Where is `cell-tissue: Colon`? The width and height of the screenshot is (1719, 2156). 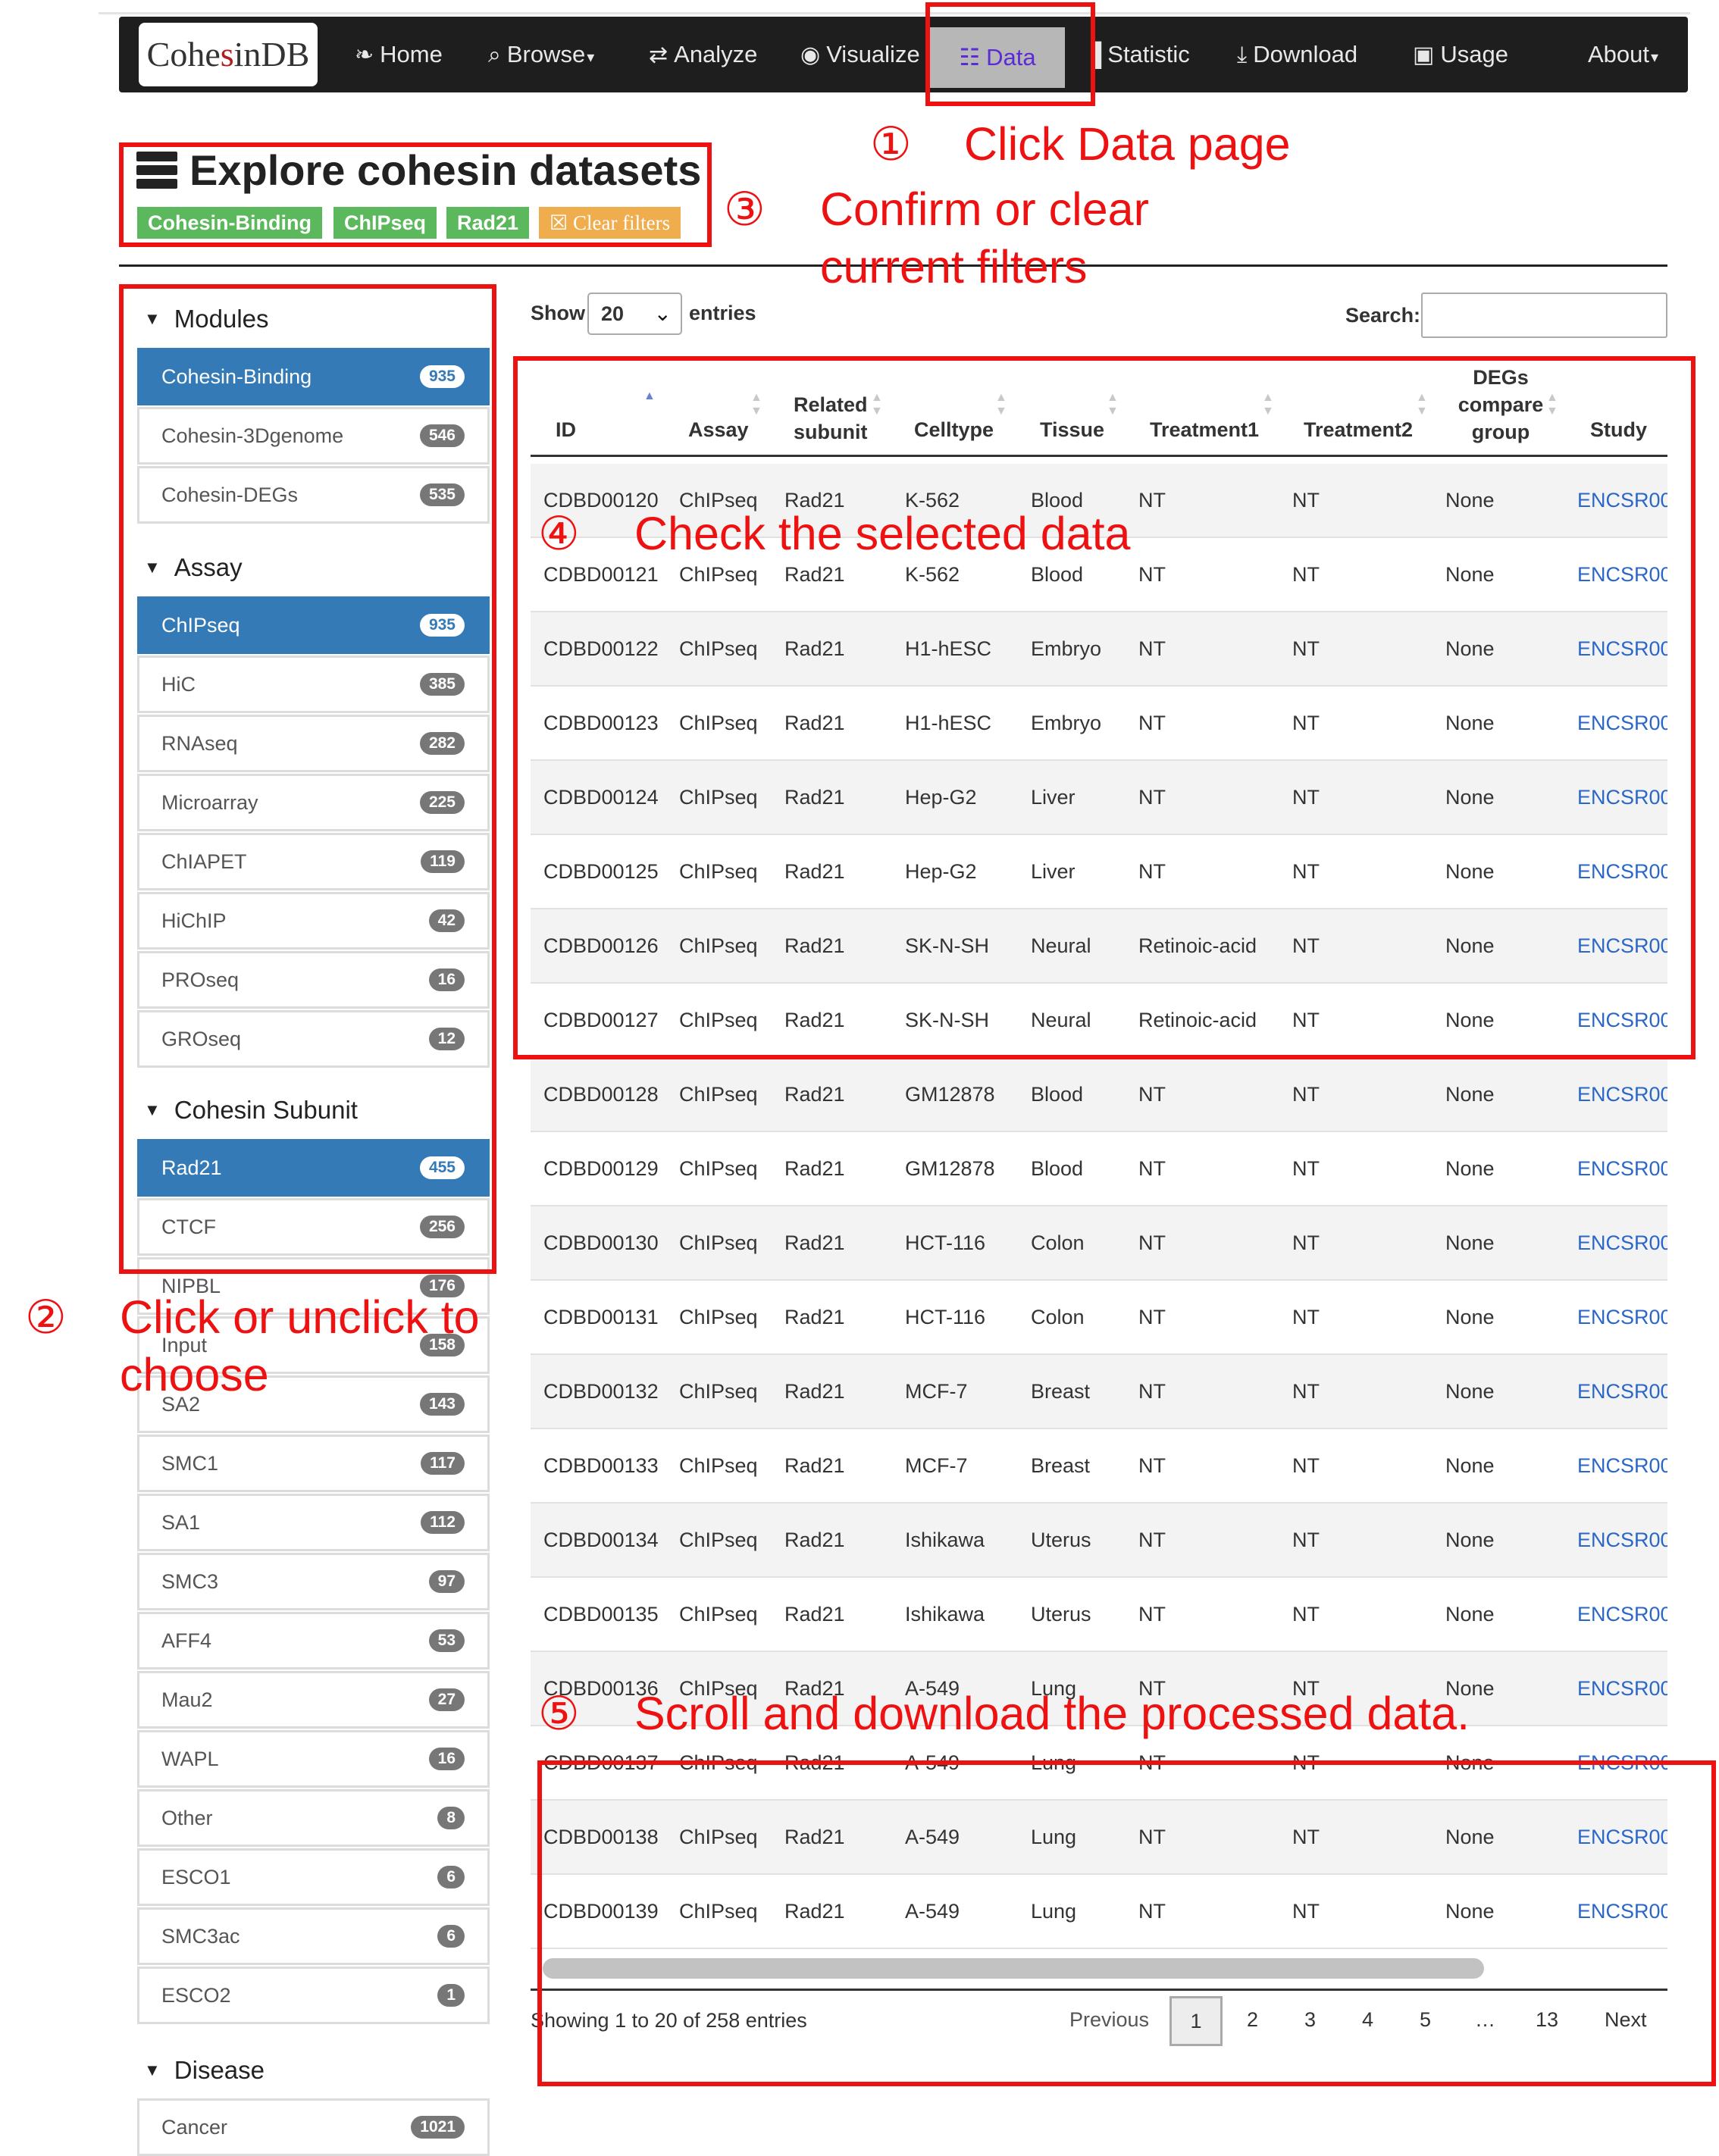
cell-tissue: Colon is located at coordinates (1058, 1242).